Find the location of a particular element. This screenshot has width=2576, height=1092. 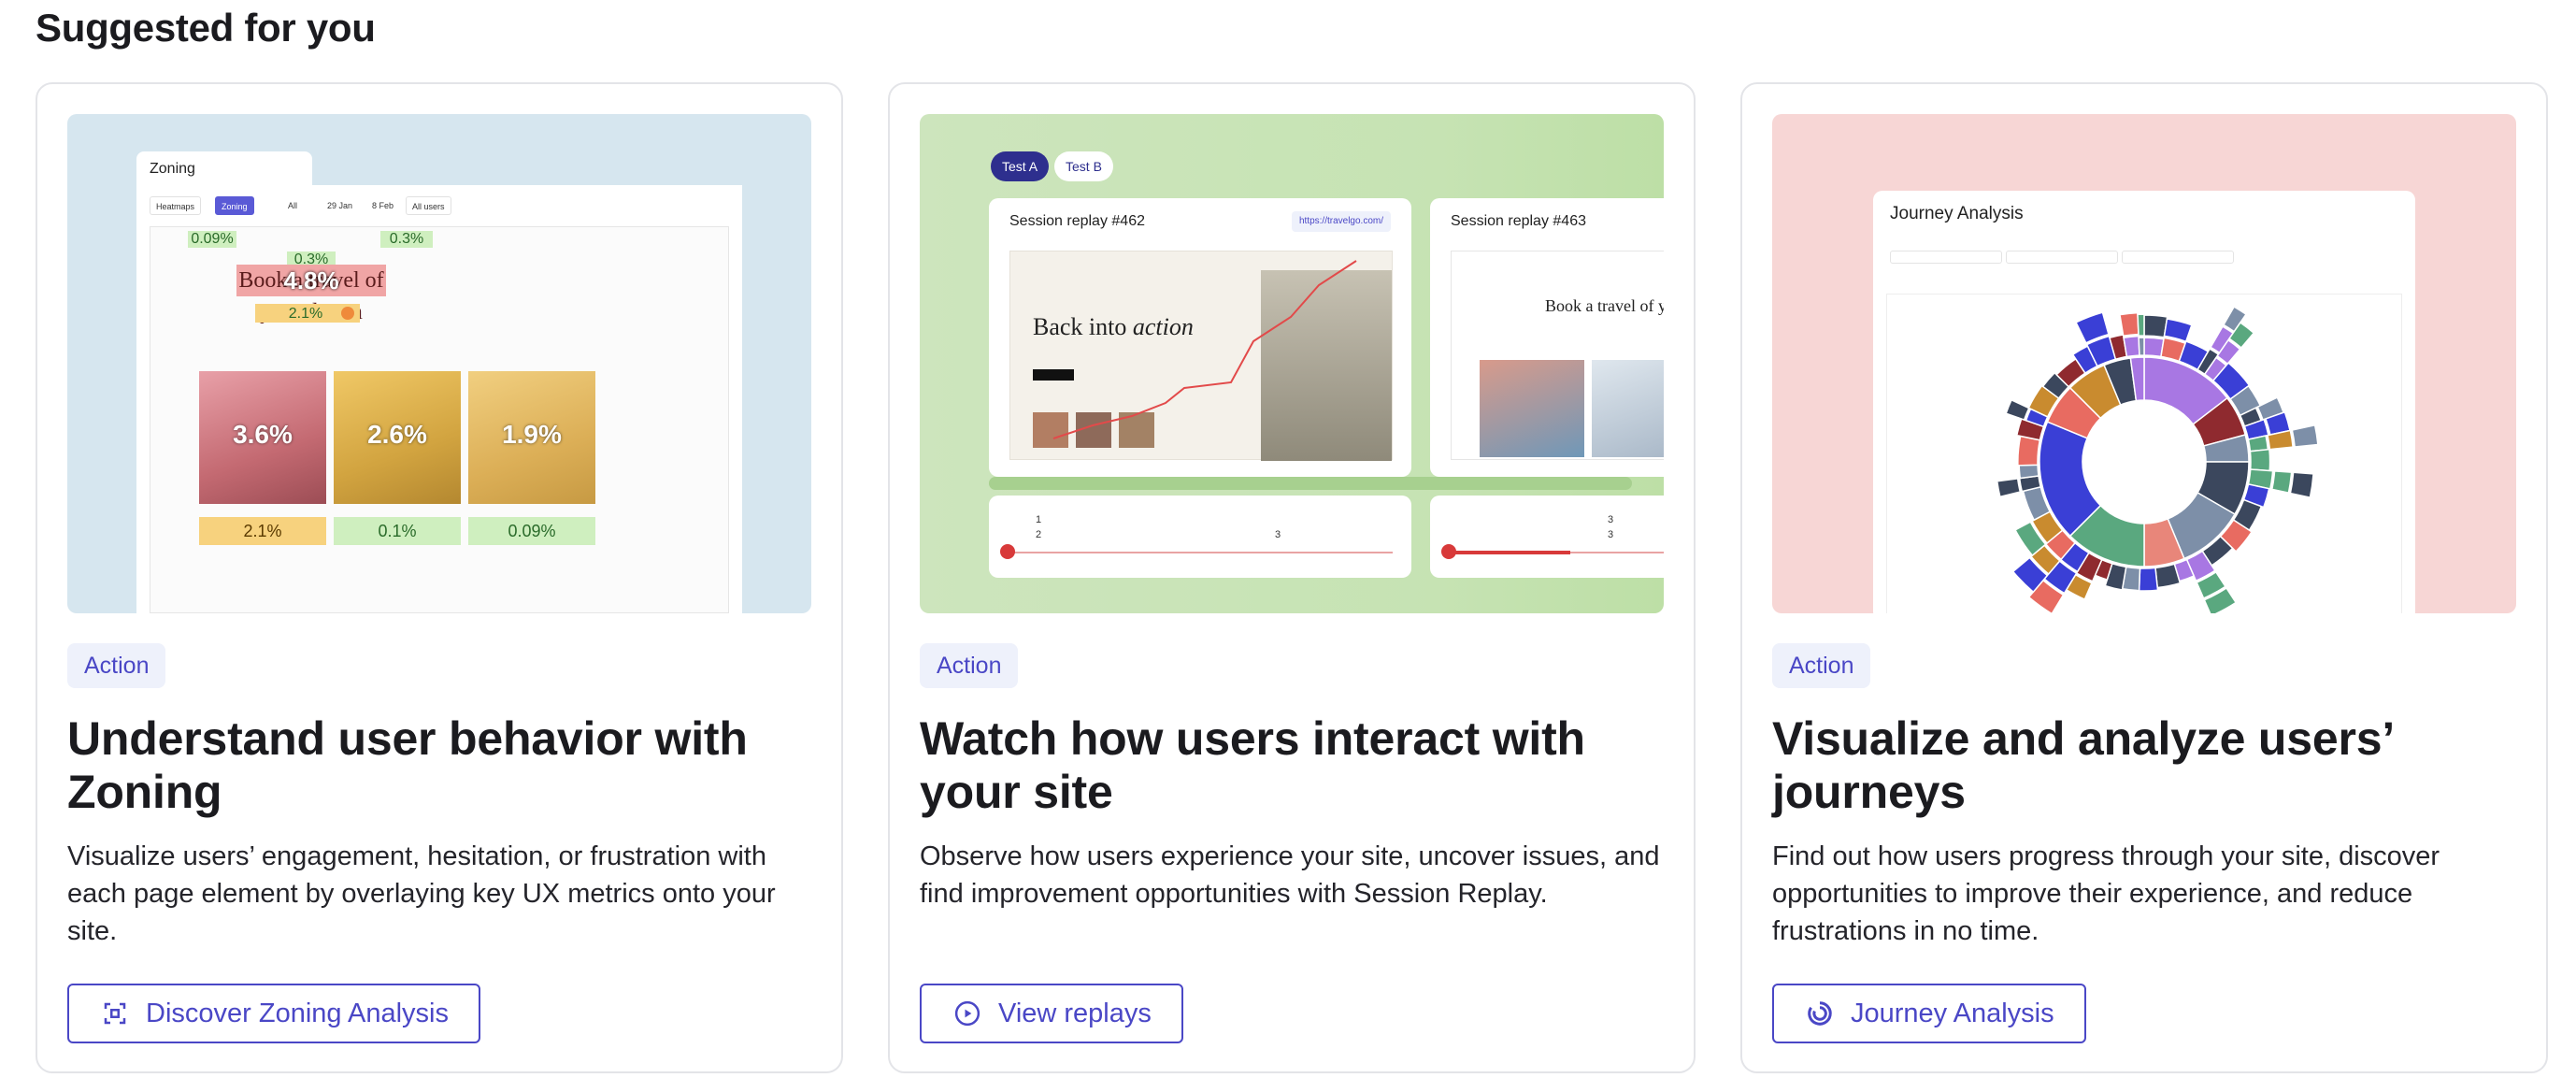

section-title: Suggested for you is located at coordinates (206, 28).